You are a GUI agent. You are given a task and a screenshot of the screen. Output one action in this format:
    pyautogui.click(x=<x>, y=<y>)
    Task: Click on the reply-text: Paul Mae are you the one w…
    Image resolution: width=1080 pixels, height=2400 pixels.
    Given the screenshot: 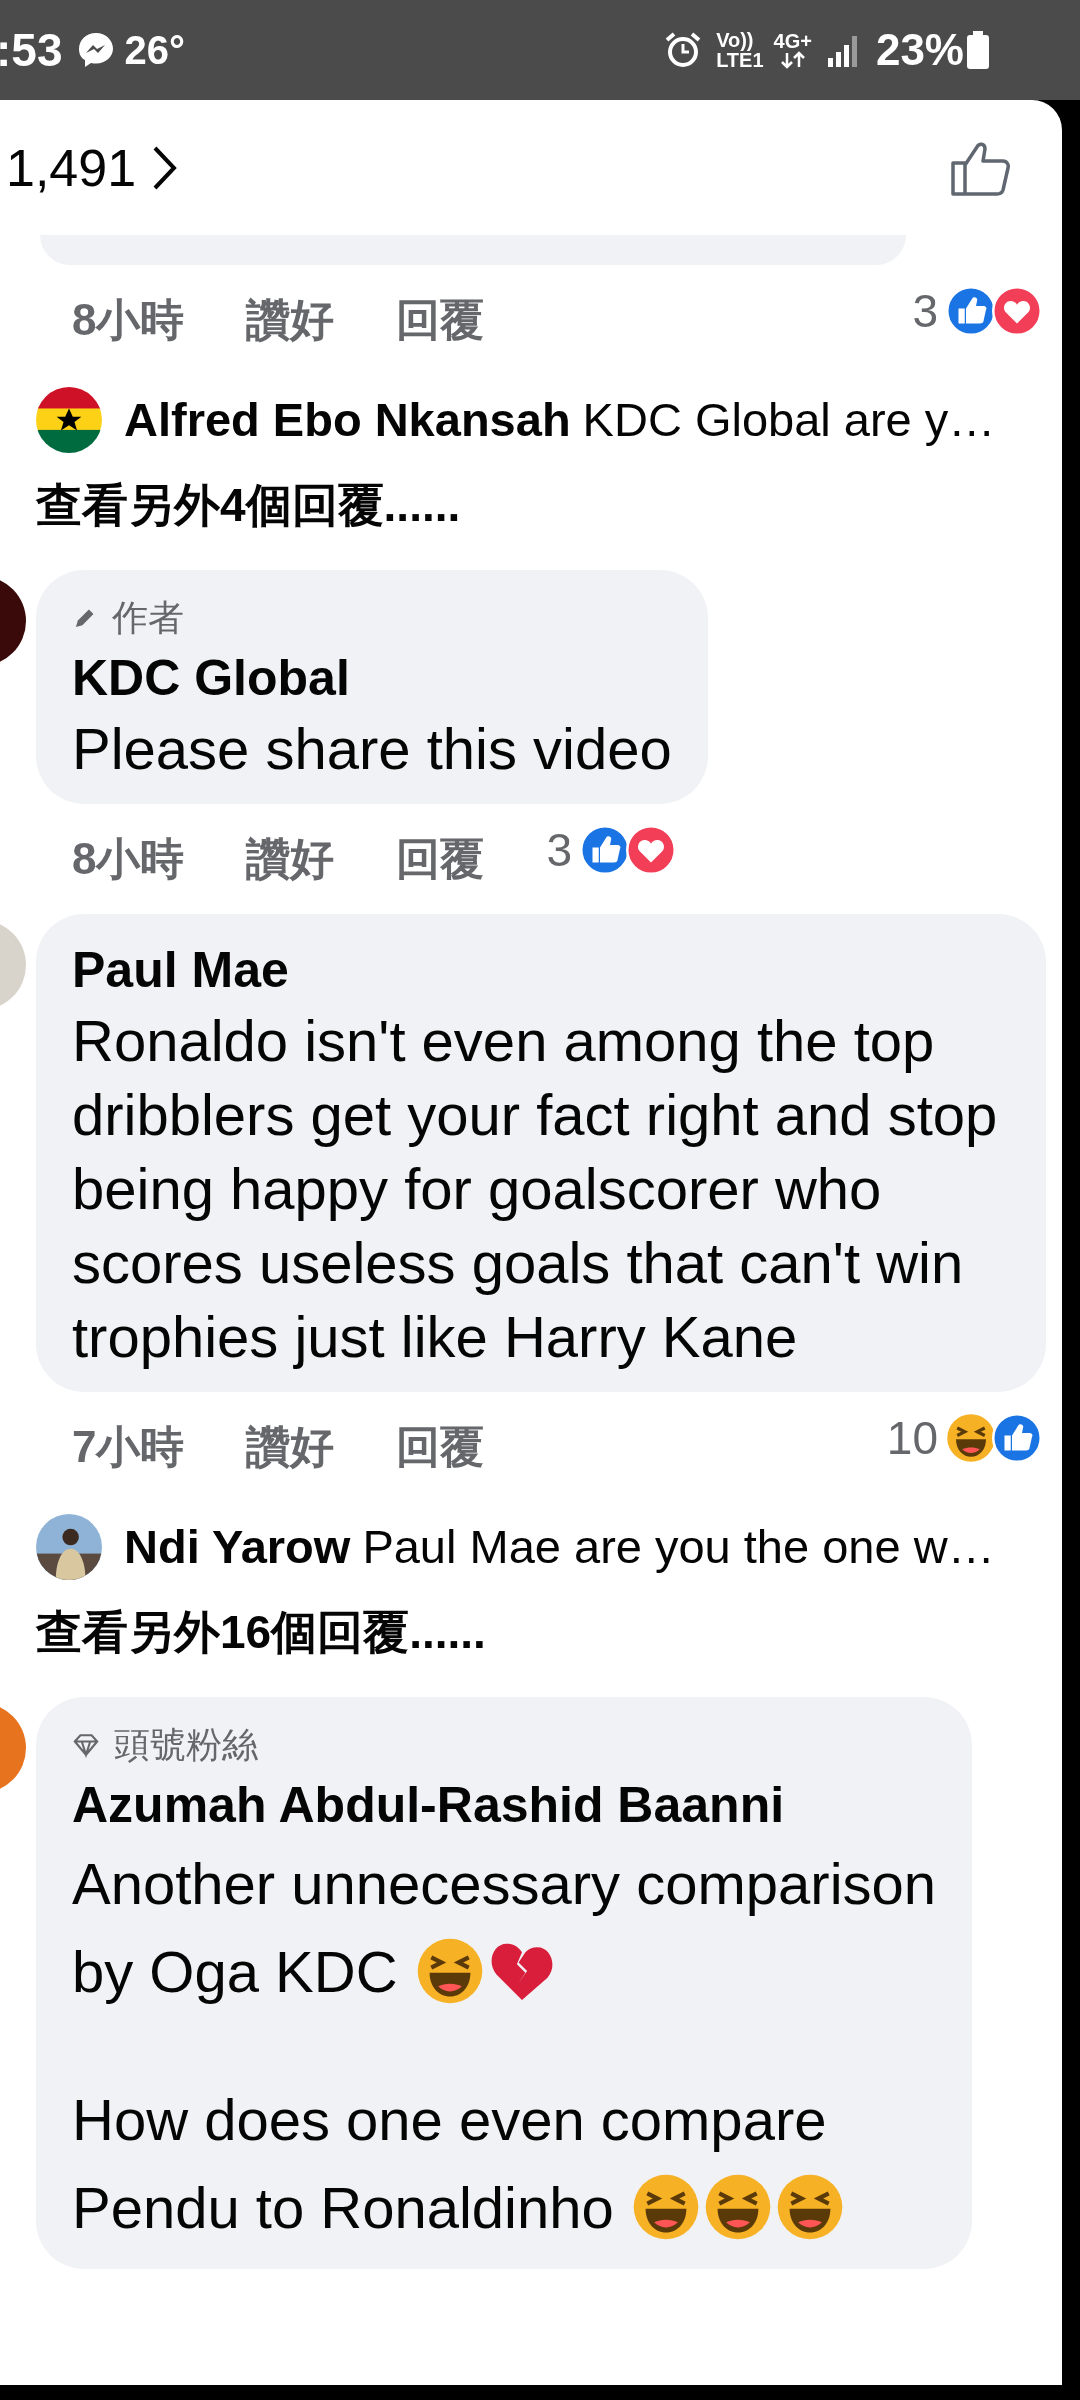 What is the action you would take?
    pyautogui.click(x=678, y=1547)
    